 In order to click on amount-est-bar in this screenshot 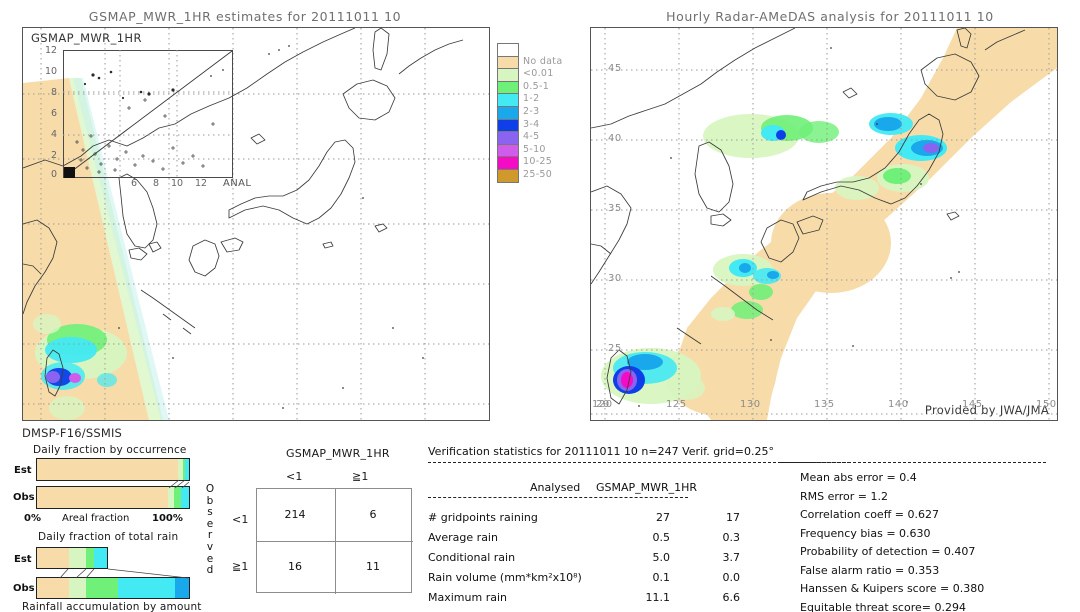, I will do `click(72, 558)`.